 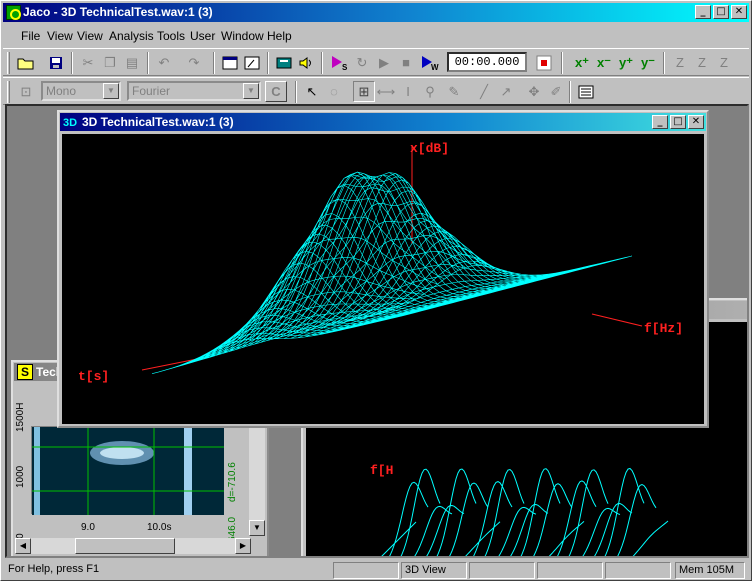 What do you see at coordinates (680, 62) in the screenshot?
I see `zoom-z1-icon: Z` at bounding box center [680, 62].